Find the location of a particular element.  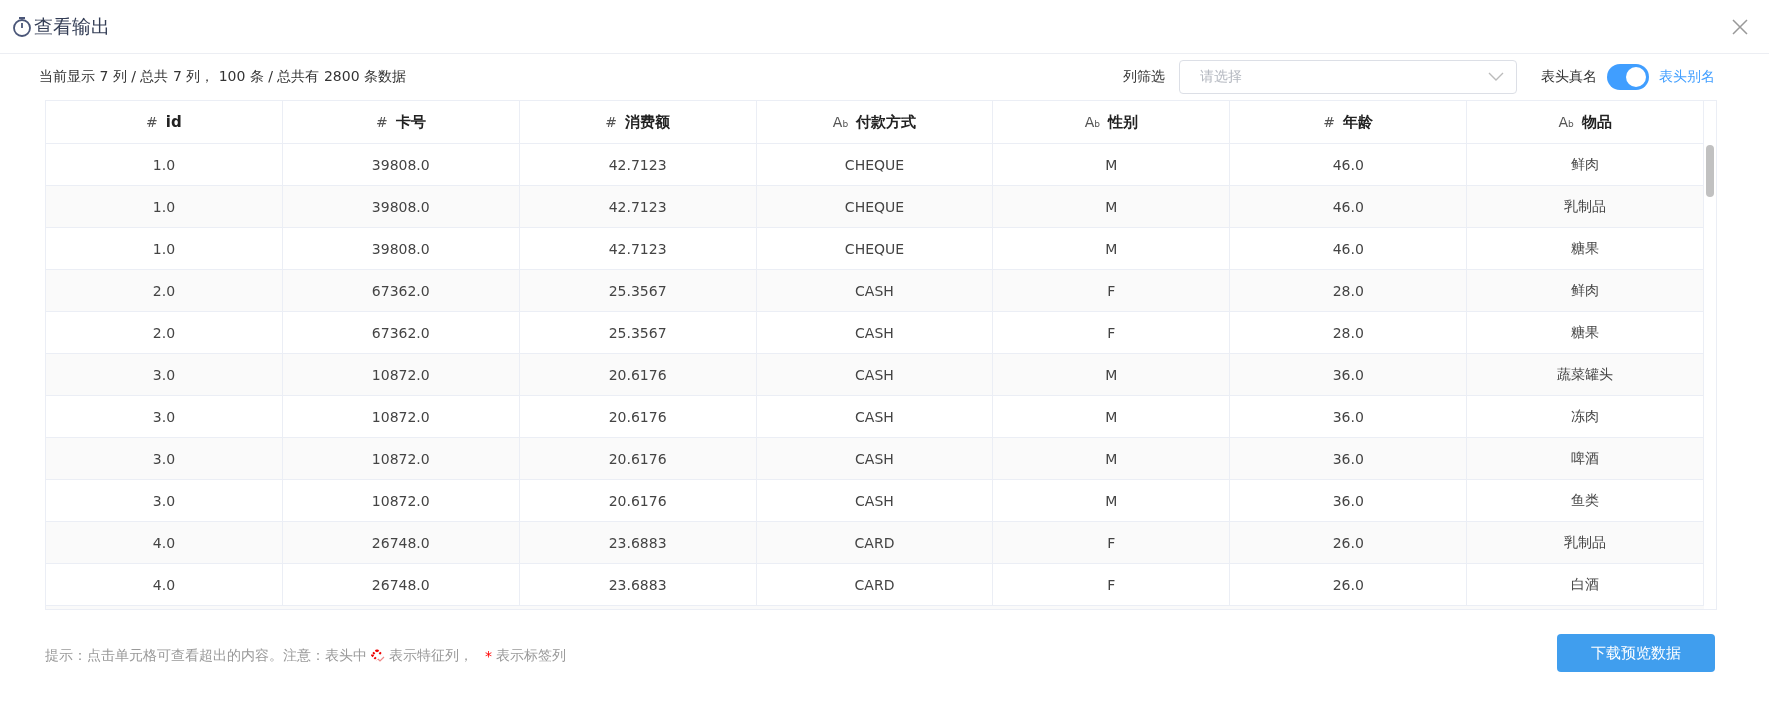

table-cell: 鱼类 is located at coordinates (1585, 500).